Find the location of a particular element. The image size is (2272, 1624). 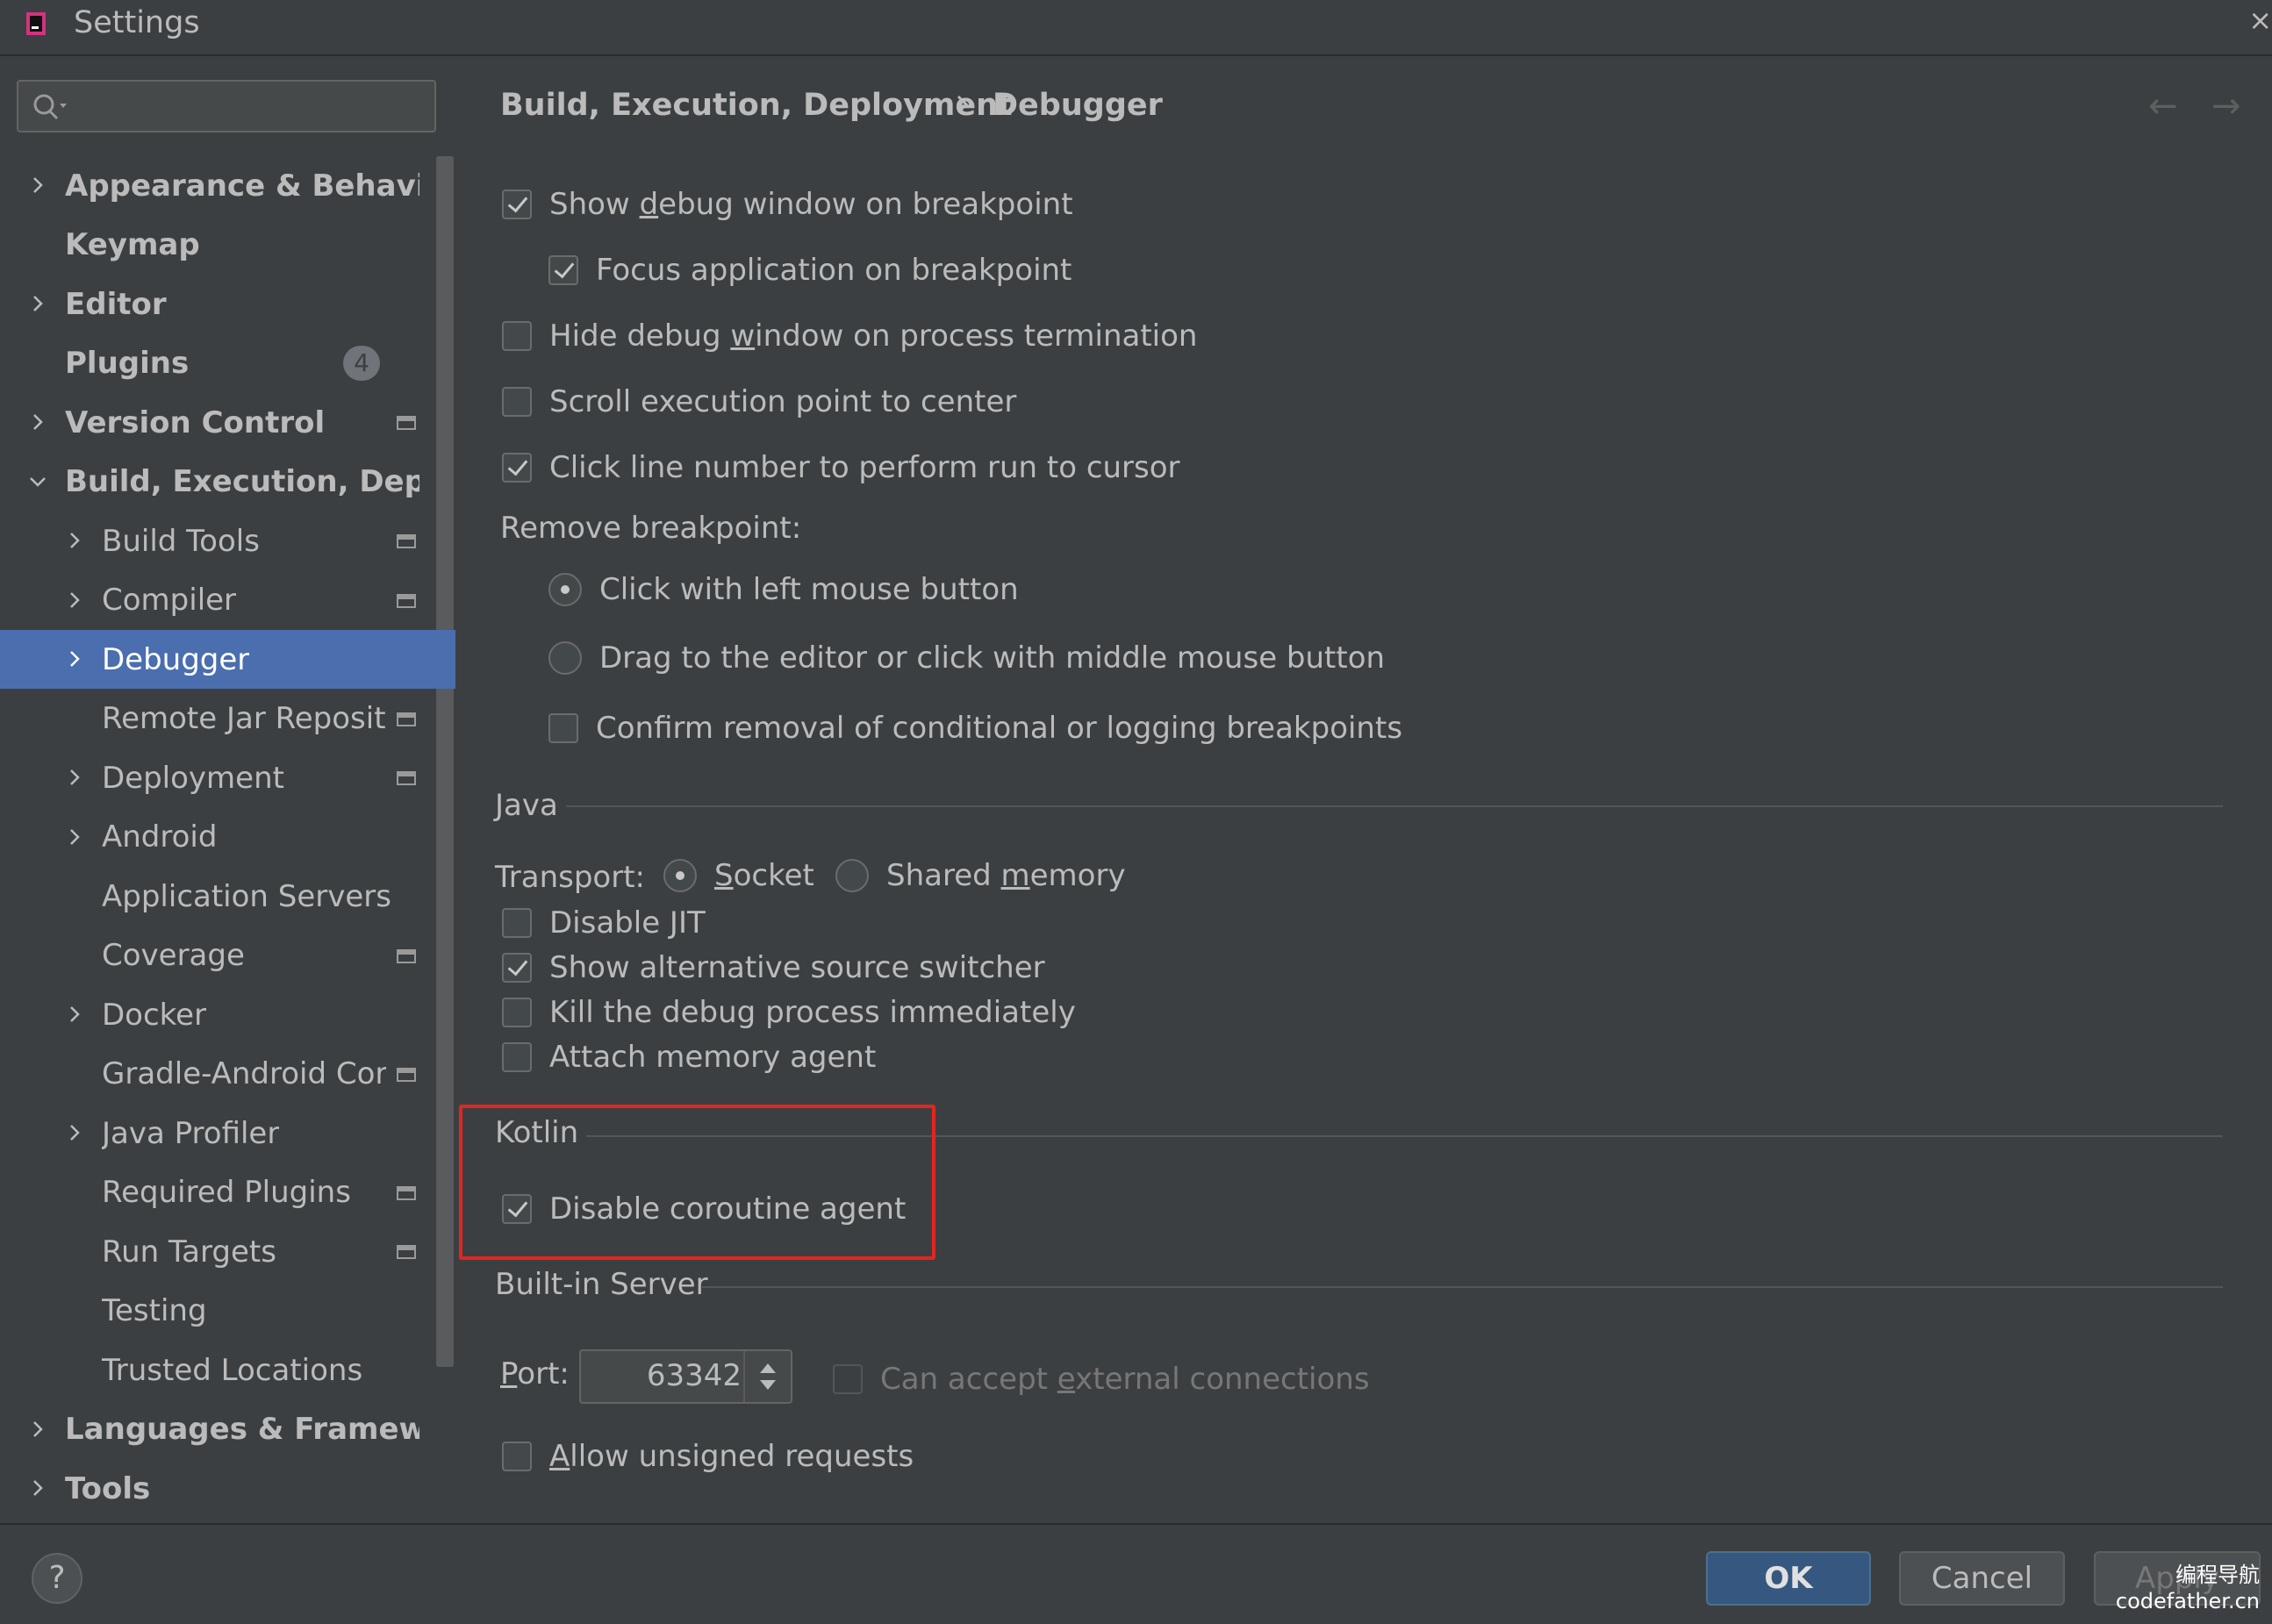

hide-debug-window-checkbox: Hide debug window on process termination is located at coordinates (849, 336).